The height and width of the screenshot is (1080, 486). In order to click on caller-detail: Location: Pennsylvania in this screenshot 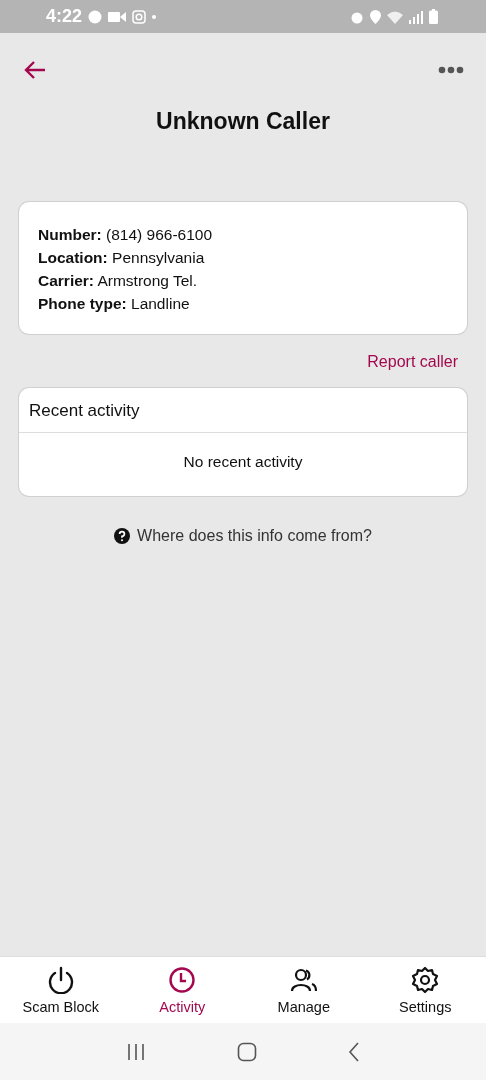, I will do `click(122, 258)`.